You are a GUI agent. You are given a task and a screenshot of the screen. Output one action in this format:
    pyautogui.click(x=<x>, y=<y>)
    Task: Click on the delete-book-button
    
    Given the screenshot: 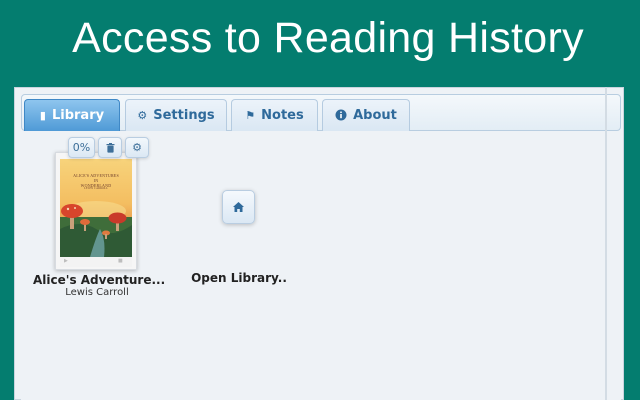 What is the action you would take?
    pyautogui.click(x=110, y=147)
    